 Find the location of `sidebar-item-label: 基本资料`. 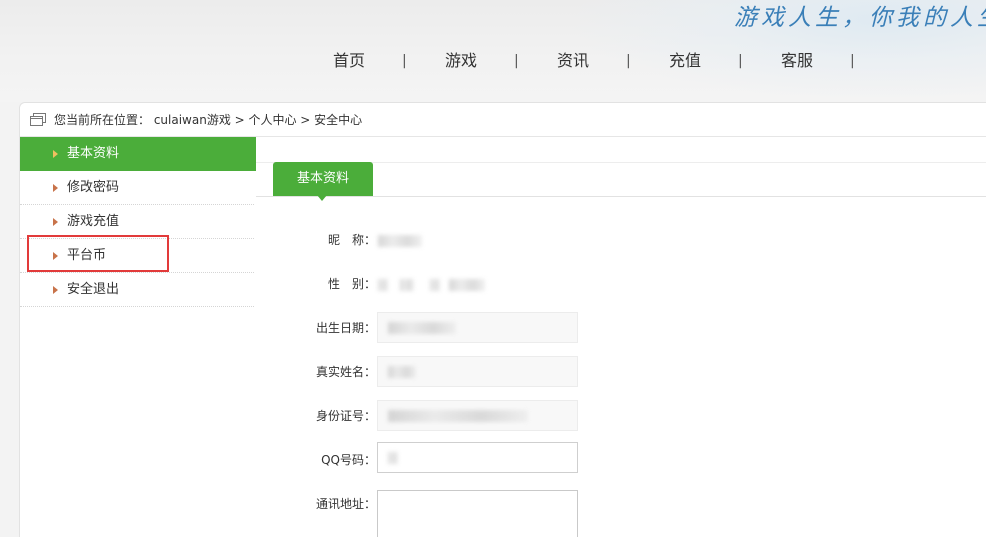

sidebar-item-label: 基本资料 is located at coordinates (93, 153).